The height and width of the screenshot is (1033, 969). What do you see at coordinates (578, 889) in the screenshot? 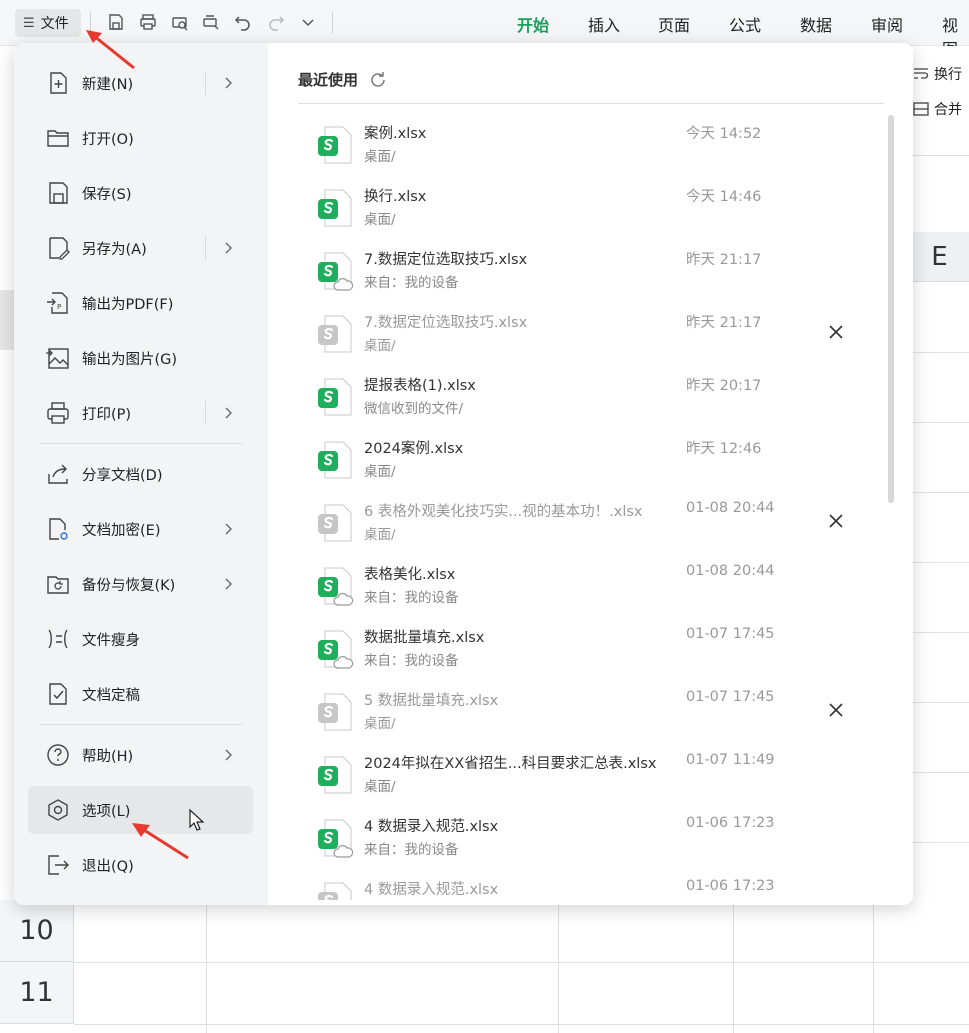
I see `recent-file-row: 4 数据录入规范.xlsx 01-06 17:23` at bounding box center [578, 889].